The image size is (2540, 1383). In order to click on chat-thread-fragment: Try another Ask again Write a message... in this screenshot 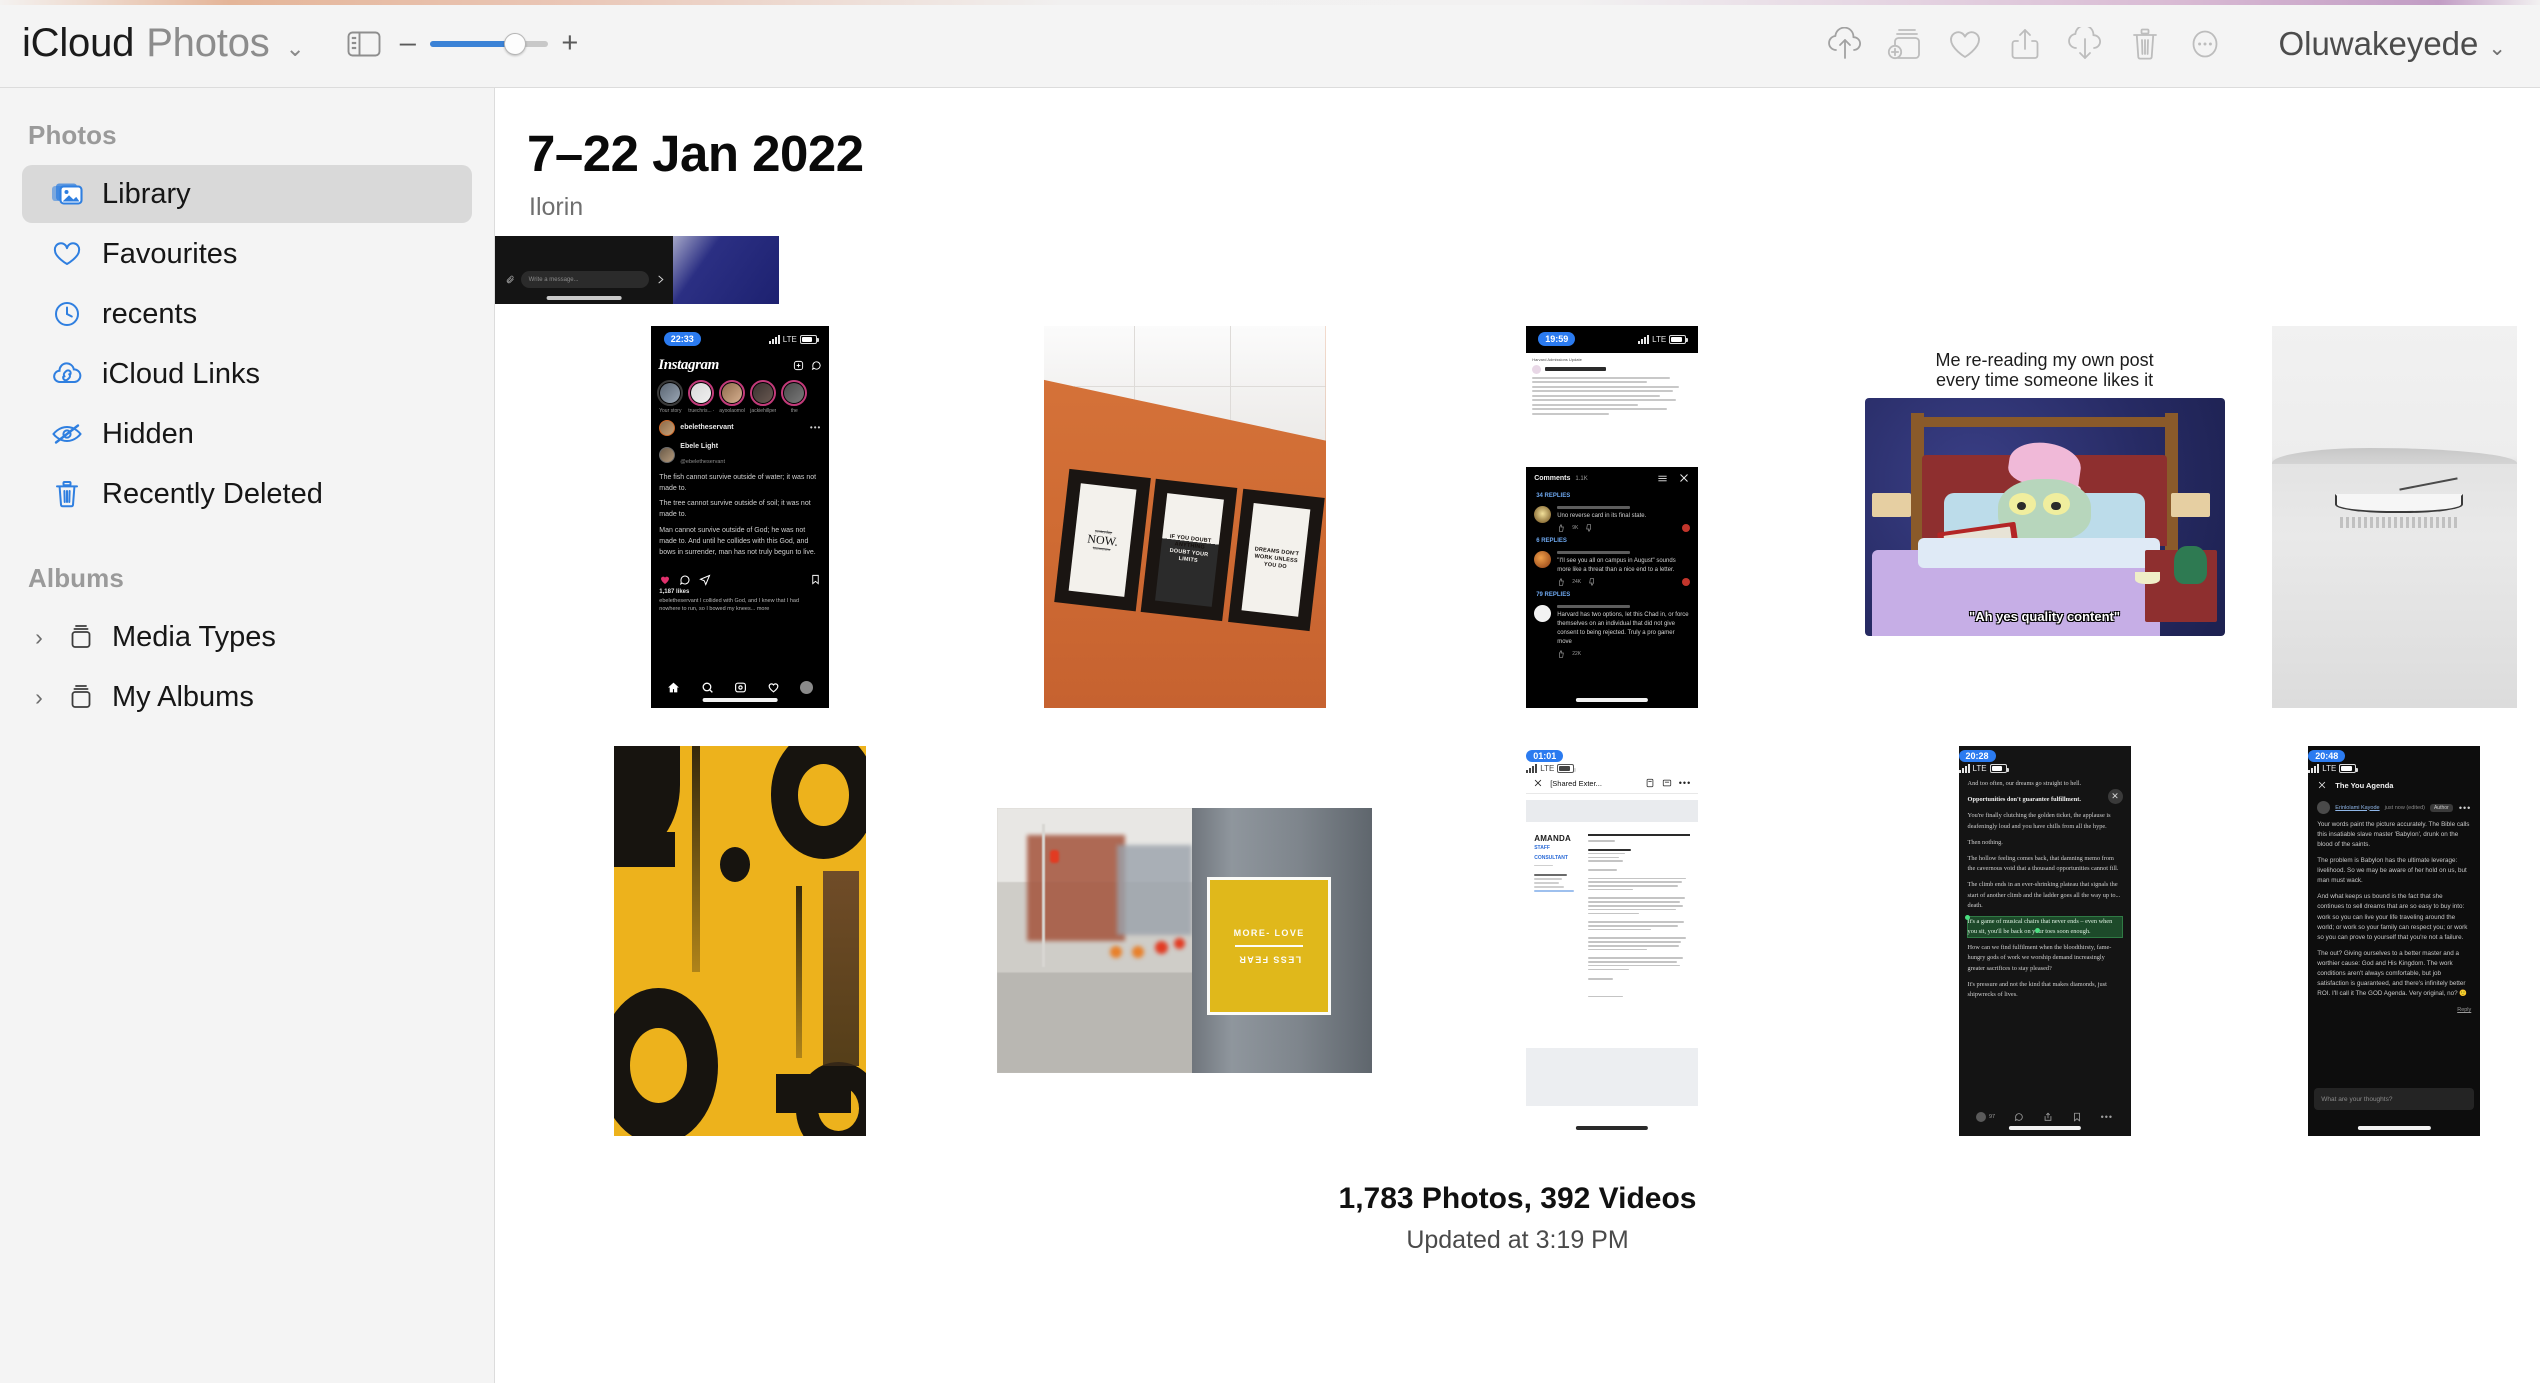, I will do `click(584, 270)`.